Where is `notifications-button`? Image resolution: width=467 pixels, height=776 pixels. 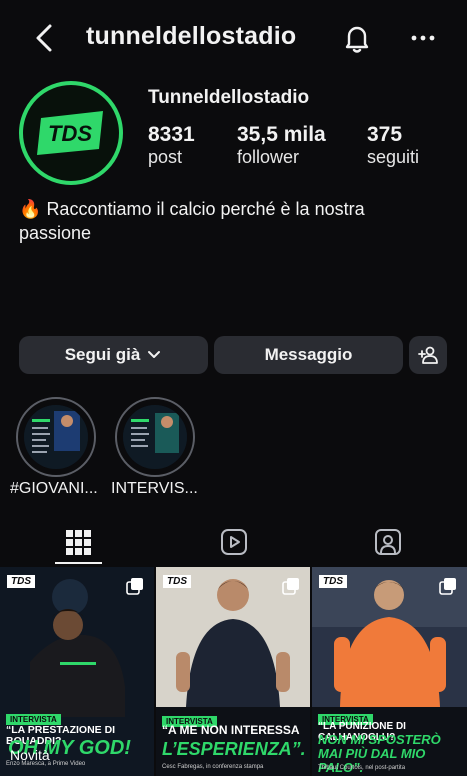
notifications-button is located at coordinates (357, 38).